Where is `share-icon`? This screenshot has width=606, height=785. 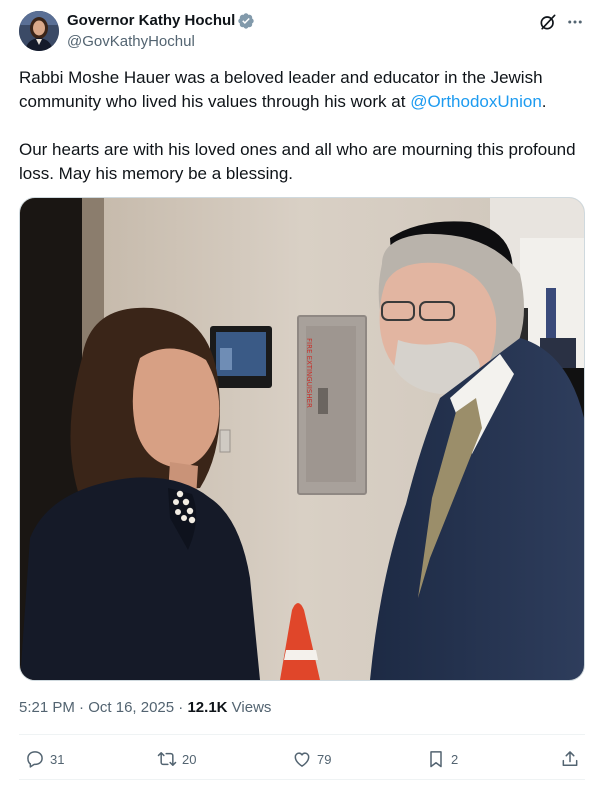 share-icon is located at coordinates (570, 758).